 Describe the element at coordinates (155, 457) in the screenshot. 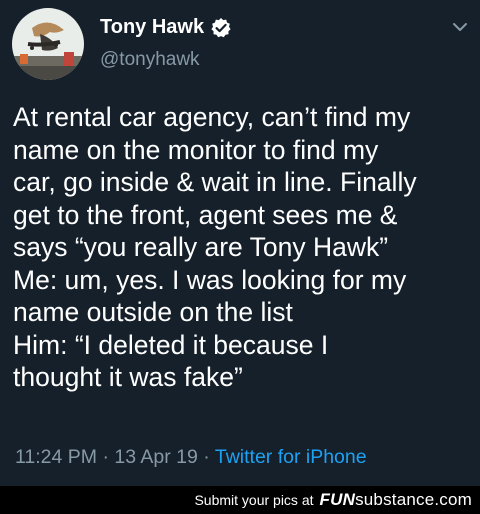

I see `tweet-date: 13 Apr 19` at that location.